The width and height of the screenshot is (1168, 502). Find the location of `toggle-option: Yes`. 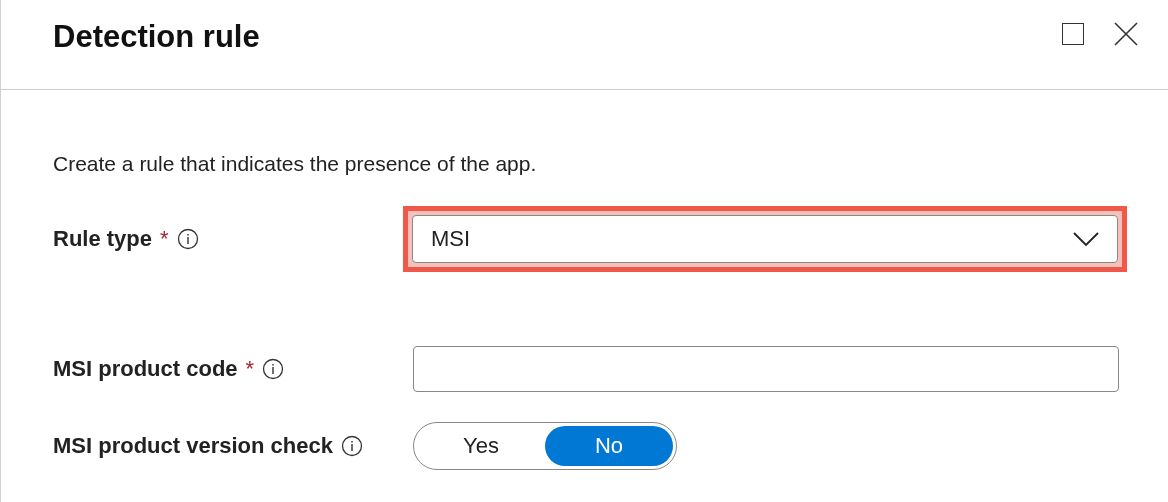

toggle-option: Yes is located at coordinates (481, 445).